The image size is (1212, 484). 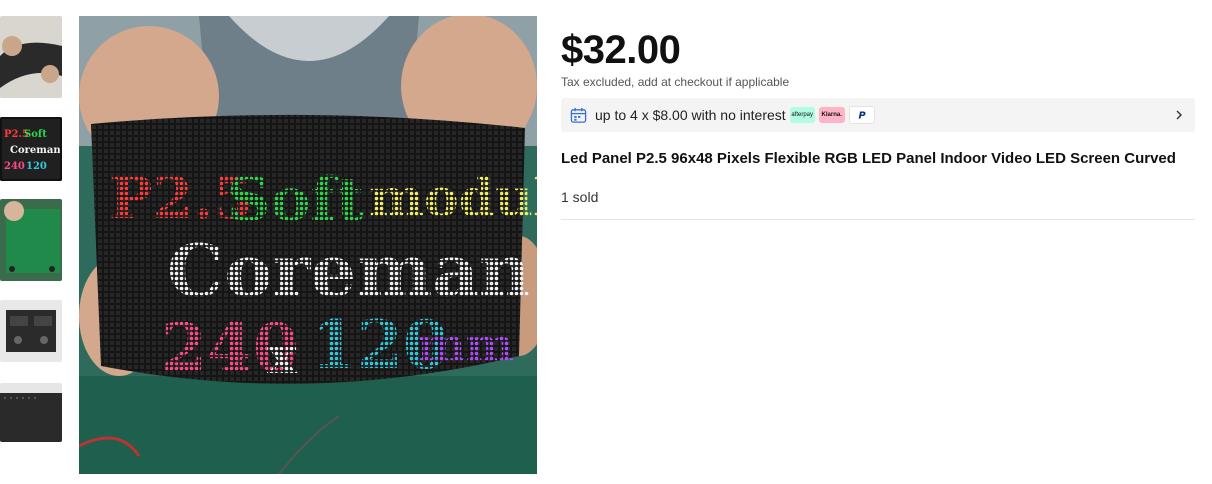 I want to click on svg-text: P, so click(x=862, y=116).